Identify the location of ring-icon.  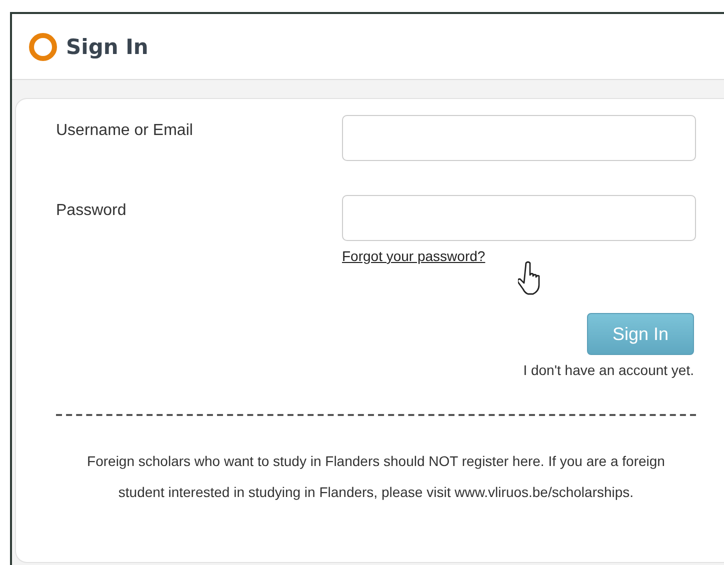
(43, 47).